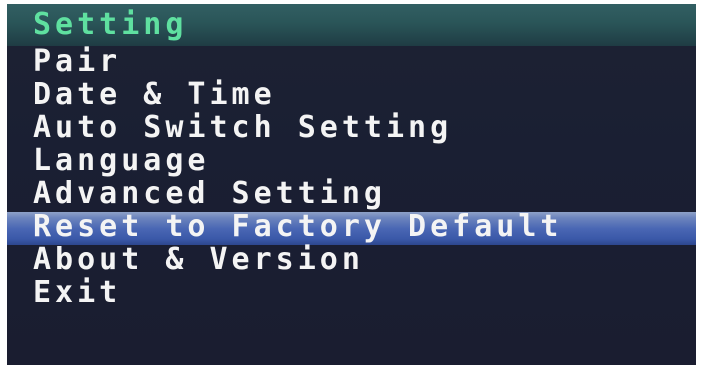  What do you see at coordinates (154, 94) in the screenshot?
I see `menu-item-label: Date & Time` at bounding box center [154, 94].